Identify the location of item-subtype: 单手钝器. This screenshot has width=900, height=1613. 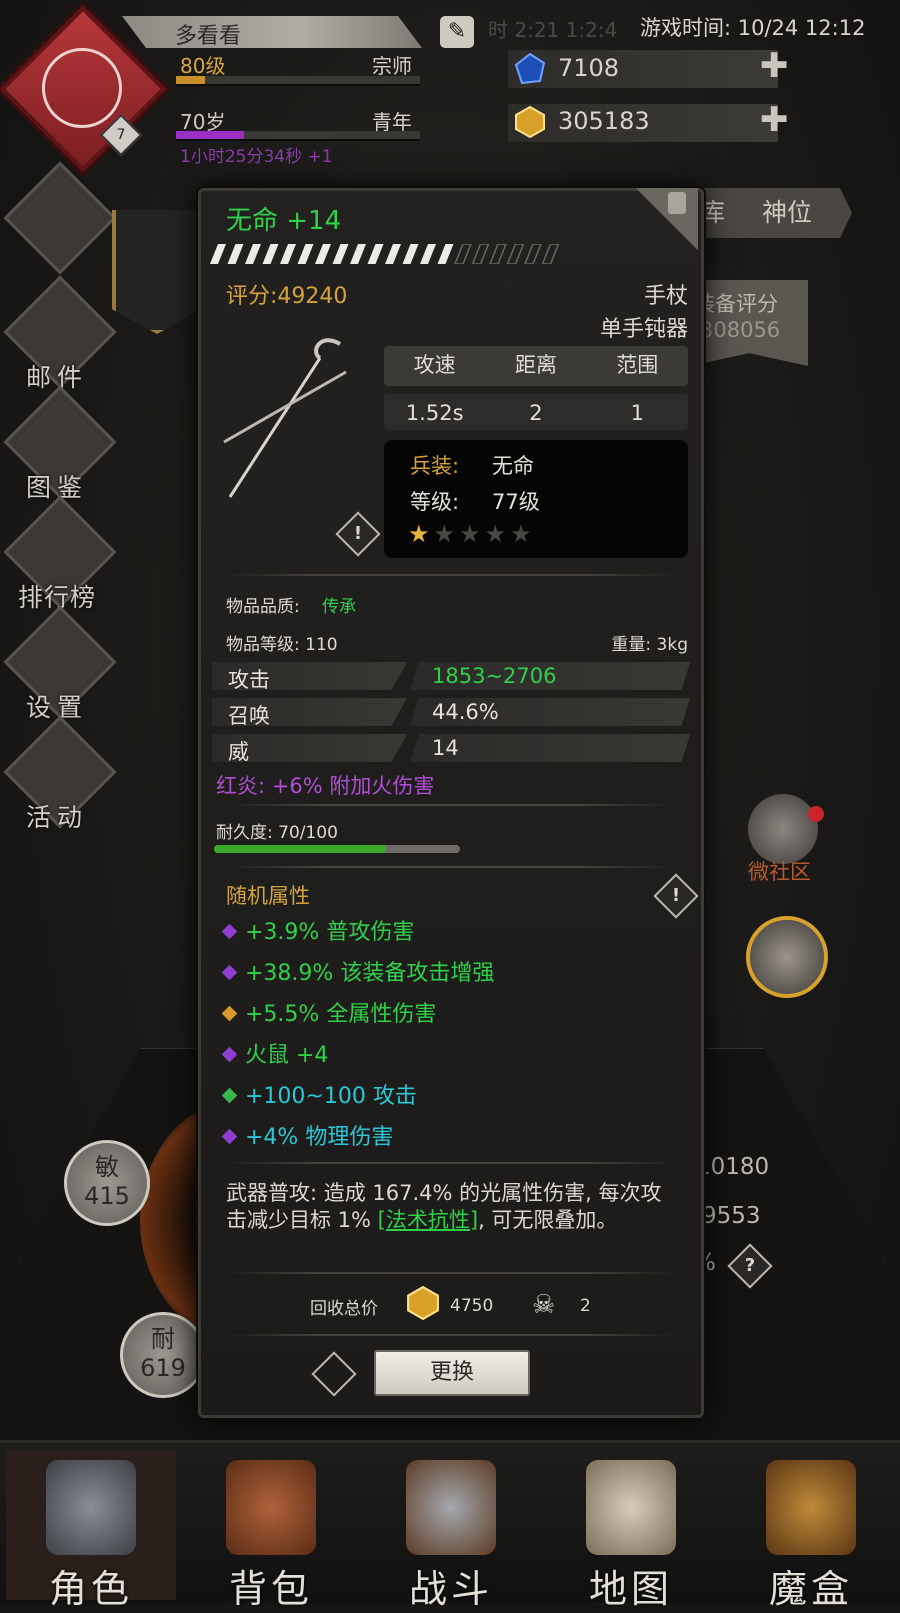
(643, 329).